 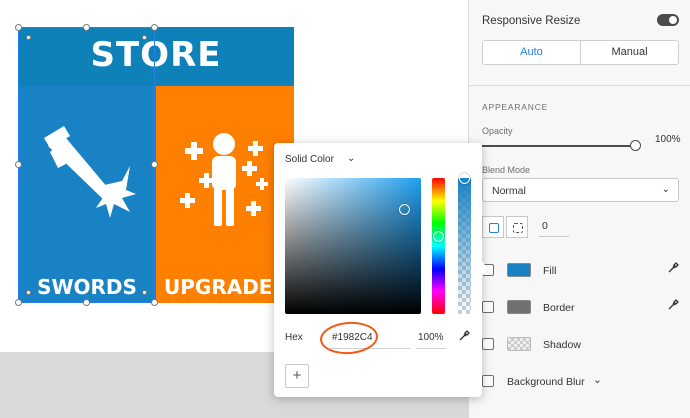 What do you see at coordinates (488, 344) in the screenshot?
I see `shadow-checkbox` at bounding box center [488, 344].